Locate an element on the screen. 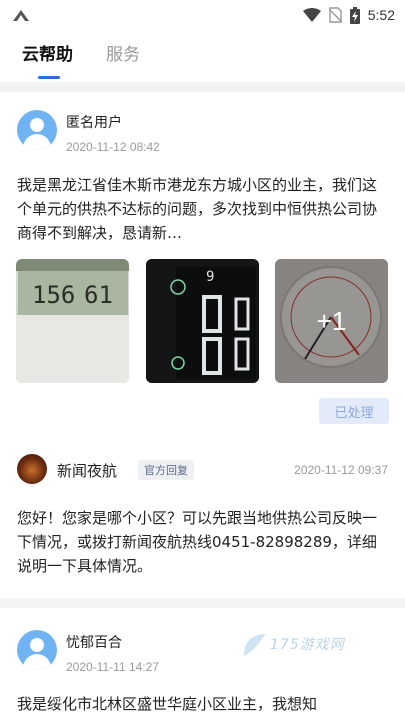 This screenshot has width=405, height=720. tab-services: 服务 is located at coordinates (123, 52).